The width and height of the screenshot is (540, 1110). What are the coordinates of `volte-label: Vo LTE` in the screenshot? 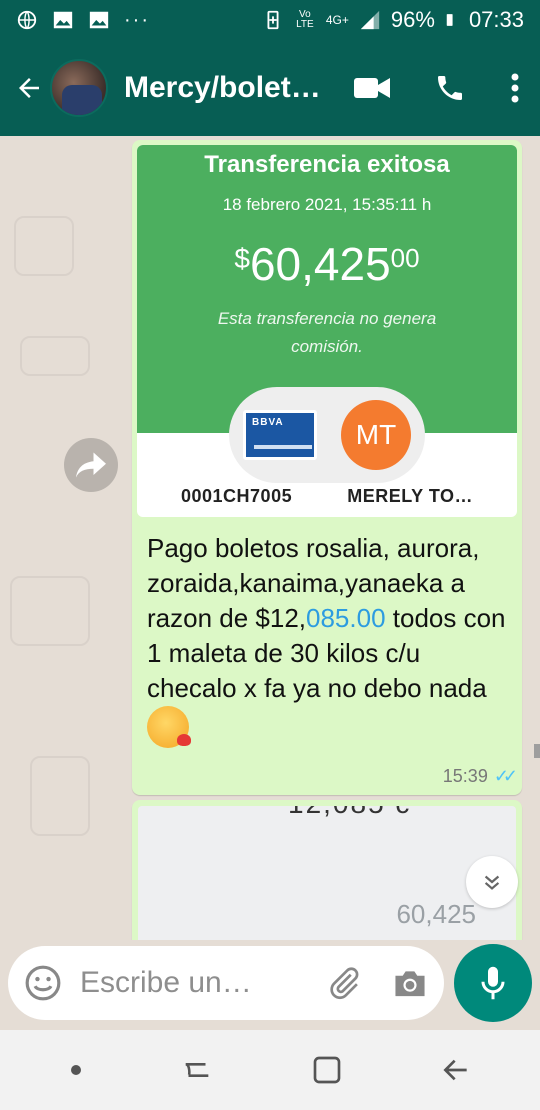 It's located at (305, 19).